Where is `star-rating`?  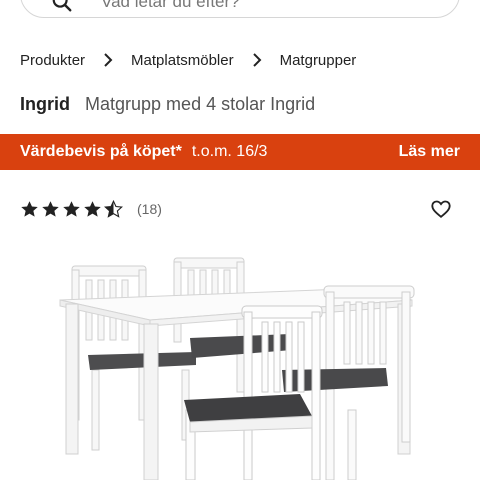
star-rating is located at coordinates (72, 209).